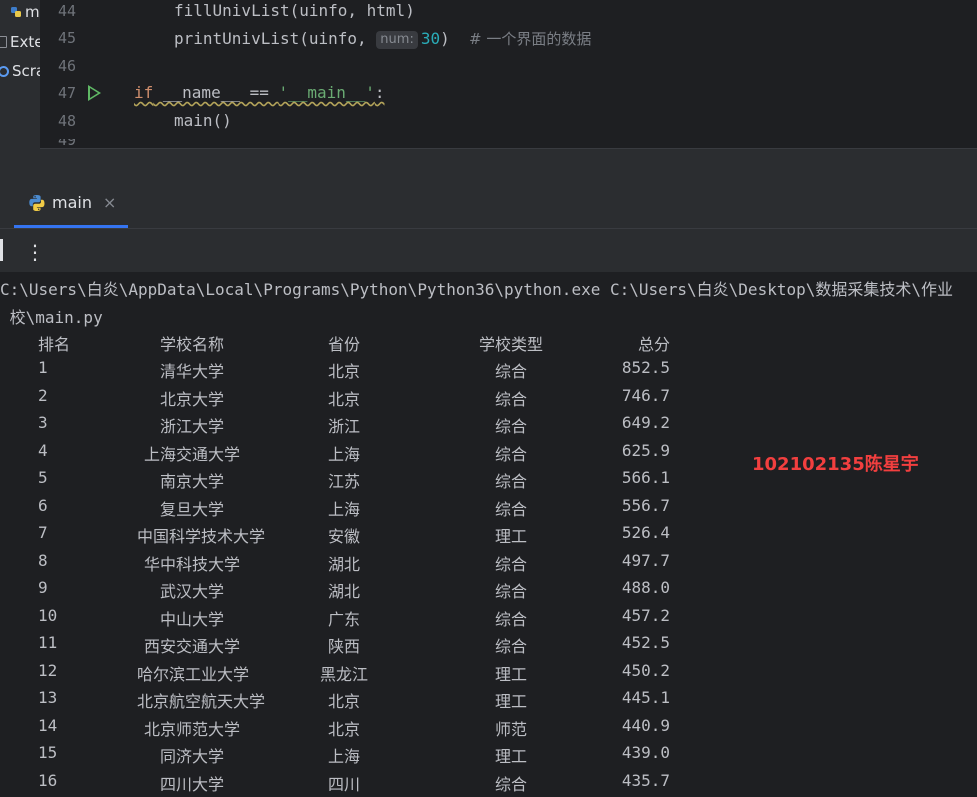 The width and height of the screenshot is (977, 797). What do you see at coordinates (48, 725) in the screenshot?
I see `cell-rank: 14` at bounding box center [48, 725].